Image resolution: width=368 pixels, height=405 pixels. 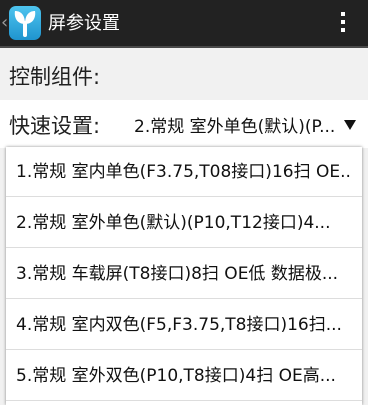 What do you see at coordinates (84, 23) in the screenshot?
I see `screen-title: 屏参设置` at bounding box center [84, 23].